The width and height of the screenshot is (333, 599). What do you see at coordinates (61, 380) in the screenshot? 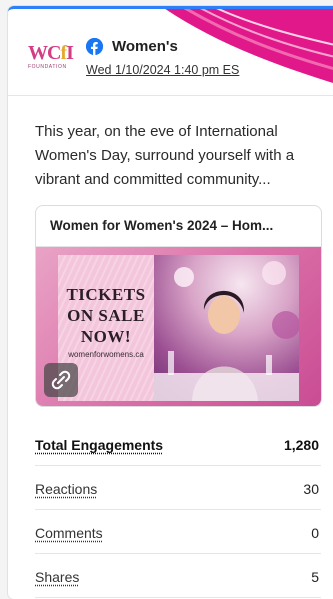
I see `link-icon` at bounding box center [61, 380].